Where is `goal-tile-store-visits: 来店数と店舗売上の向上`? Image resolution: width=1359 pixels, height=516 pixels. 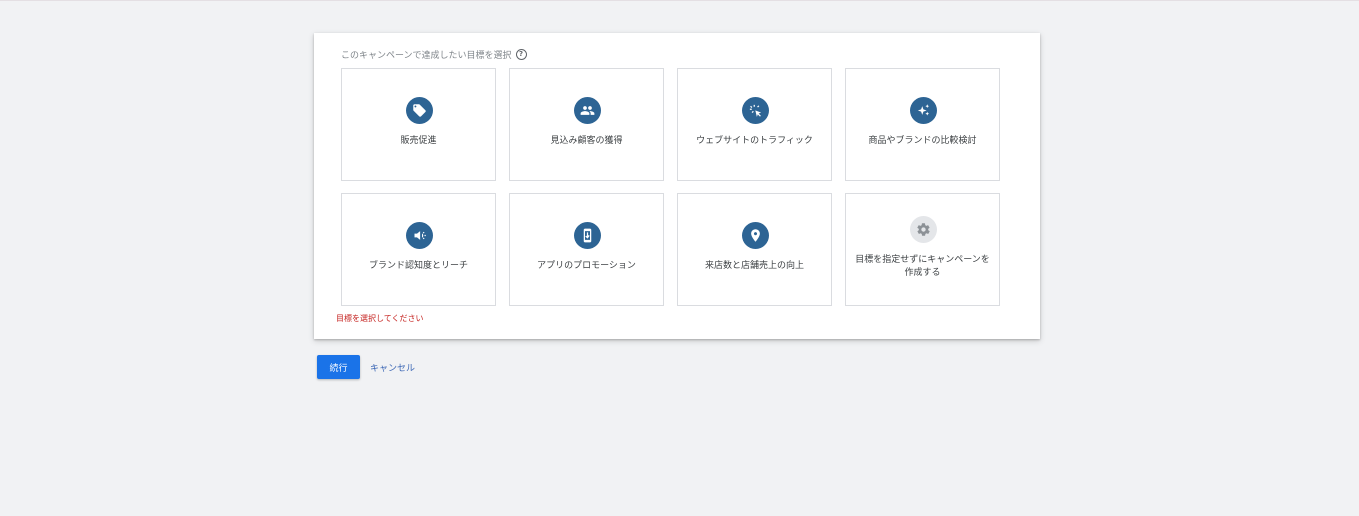
goal-tile-store-visits: 来店数と店舗売上の向上 is located at coordinates (754, 249).